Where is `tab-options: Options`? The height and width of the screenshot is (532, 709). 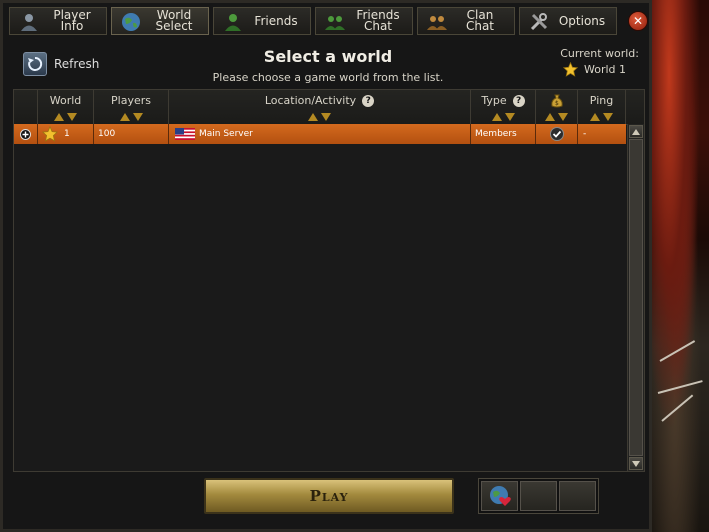 tab-options: Options is located at coordinates (568, 21).